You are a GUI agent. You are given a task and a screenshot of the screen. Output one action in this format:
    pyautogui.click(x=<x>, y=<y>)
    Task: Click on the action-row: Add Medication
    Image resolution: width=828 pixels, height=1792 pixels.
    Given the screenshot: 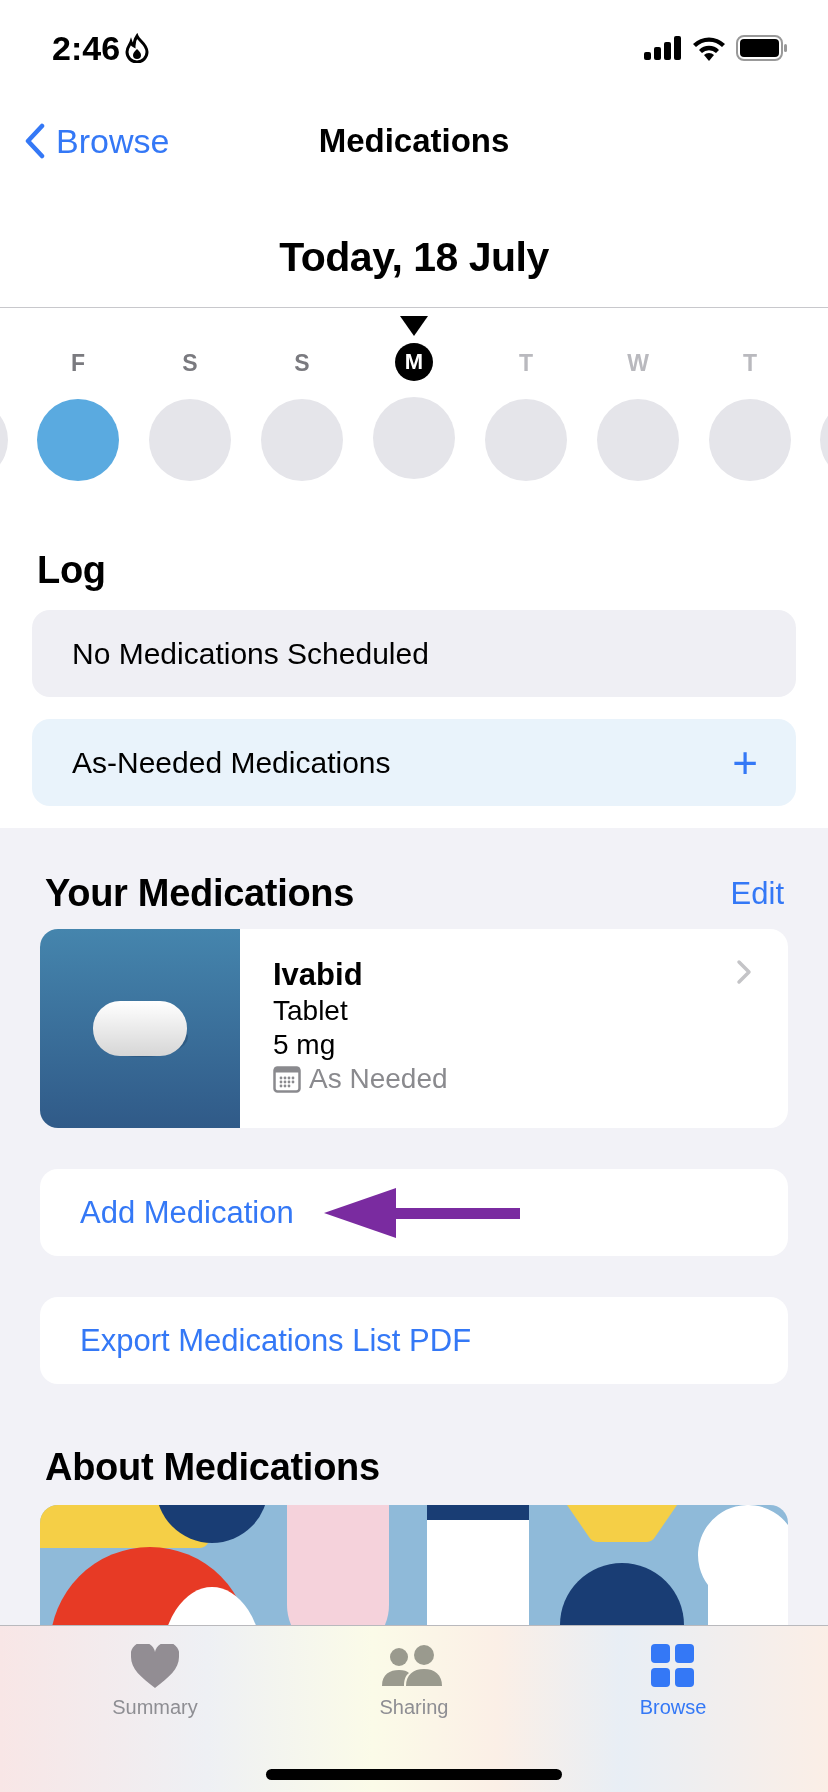 What is the action you would take?
    pyautogui.click(x=414, y=1212)
    